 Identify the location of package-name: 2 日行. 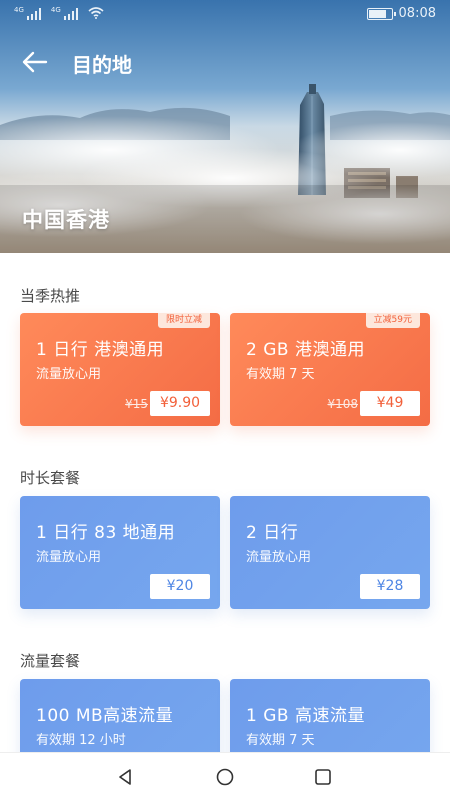
(272, 533).